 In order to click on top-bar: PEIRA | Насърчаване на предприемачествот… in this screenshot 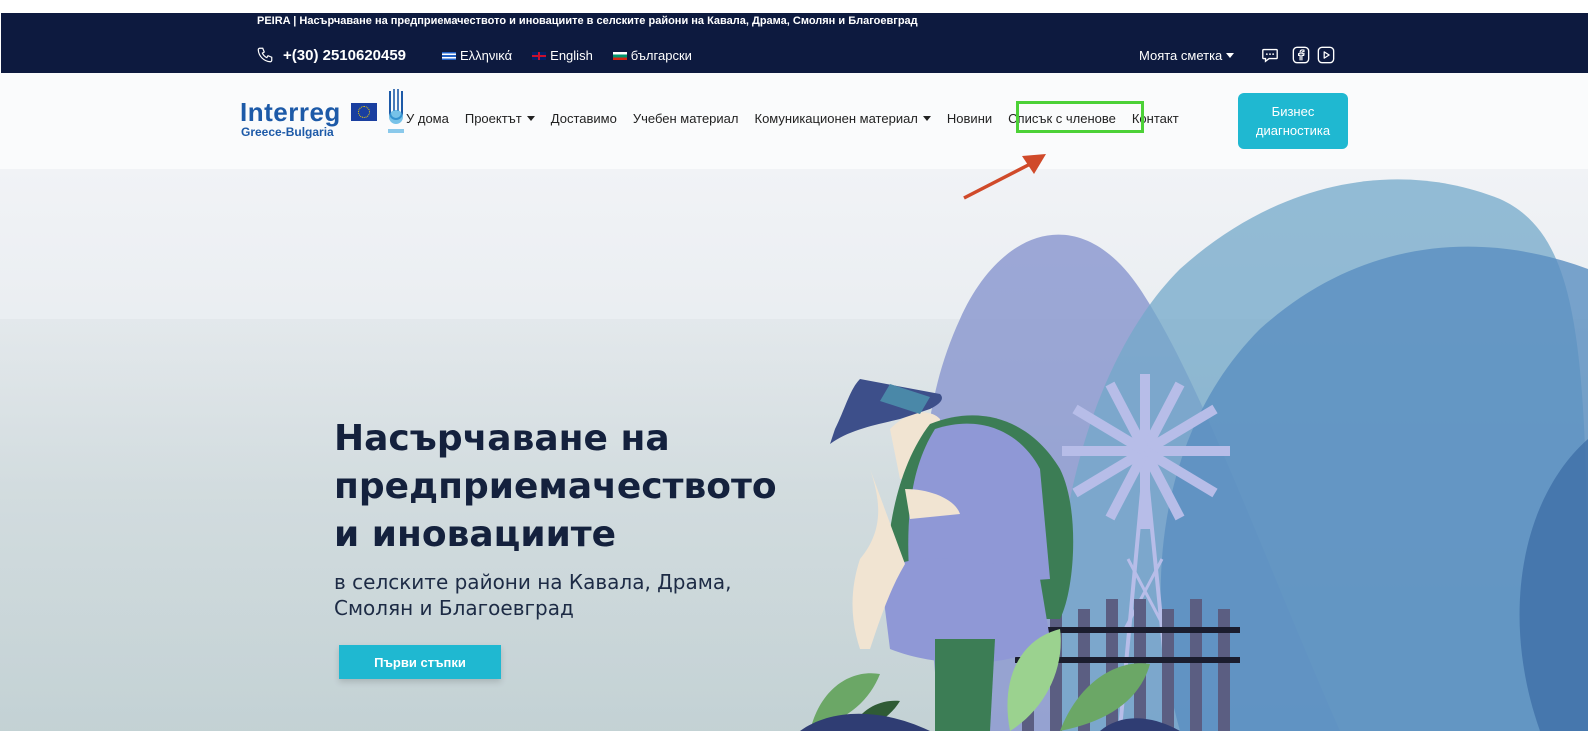, I will do `click(794, 43)`.